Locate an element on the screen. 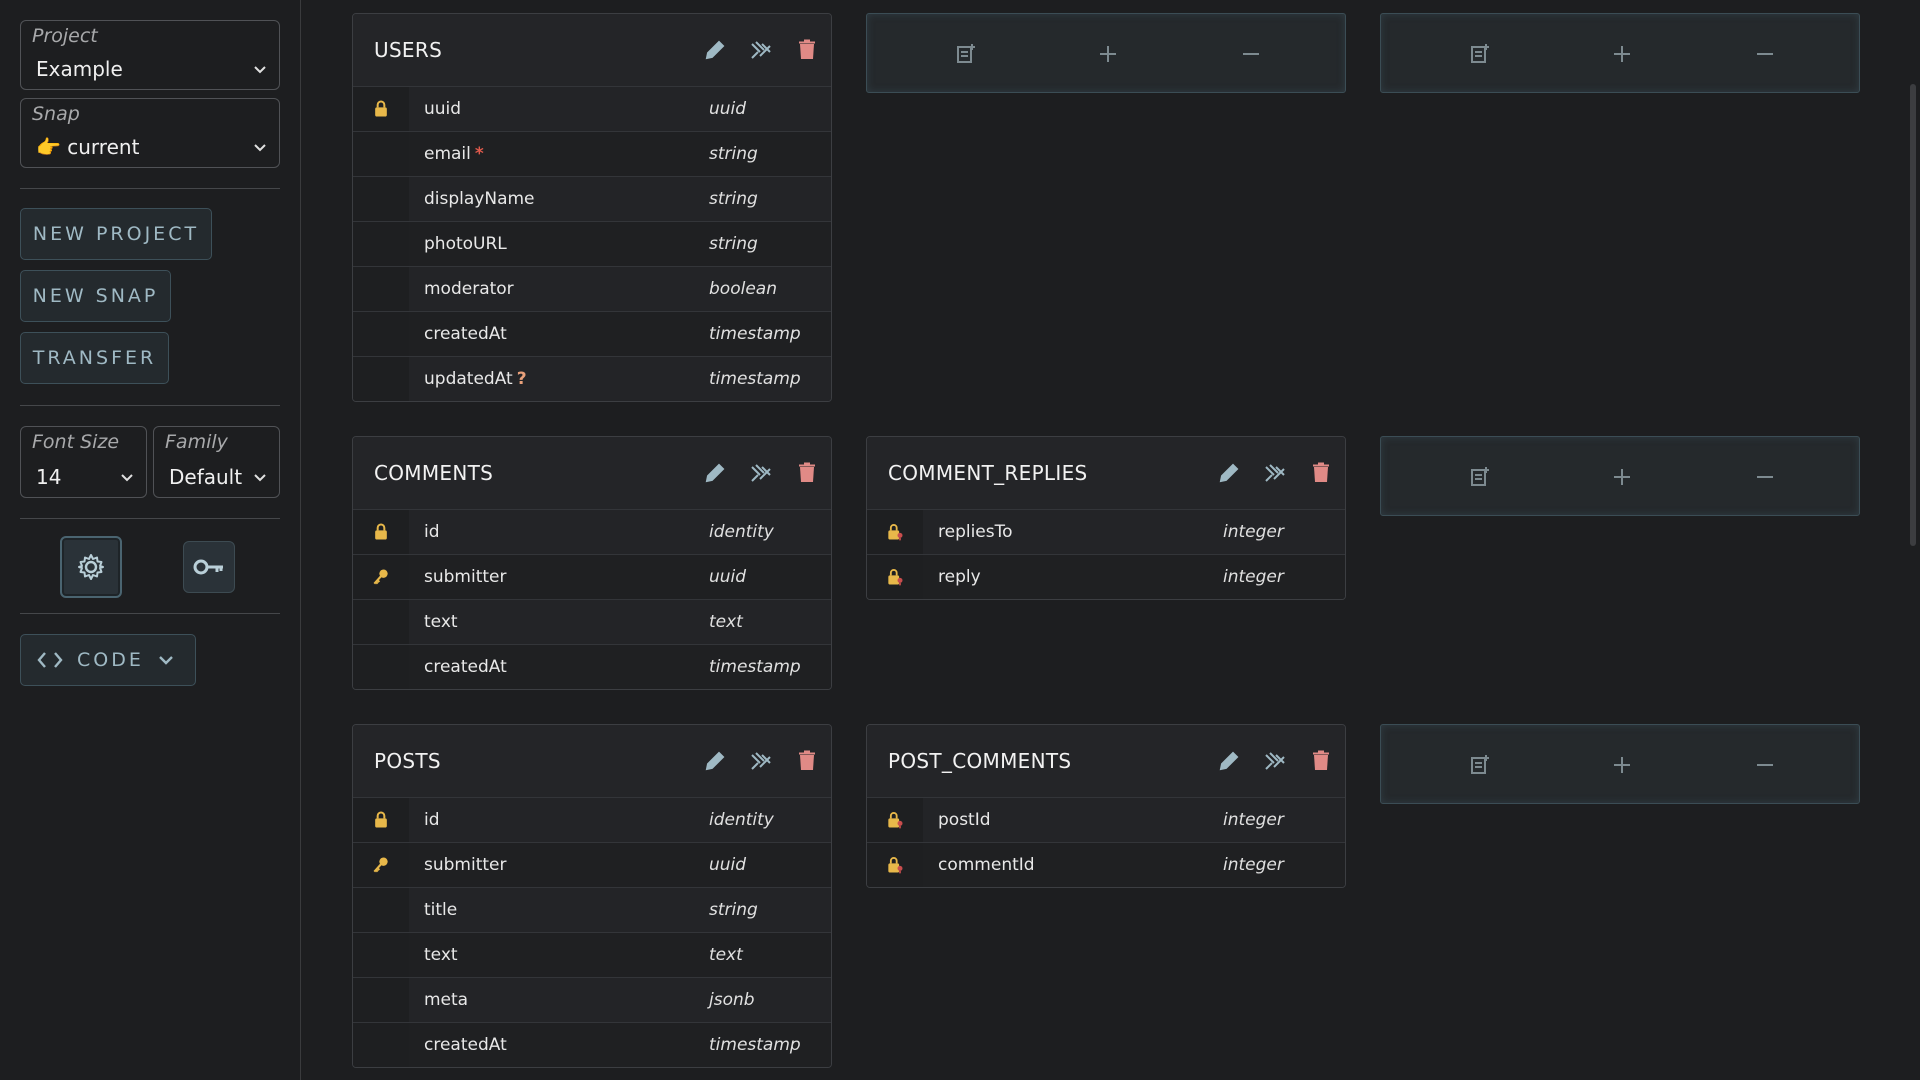 Image resolution: width=1920 pixels, height=1080 pixels. keys-button is located at coordinates (209, 567).